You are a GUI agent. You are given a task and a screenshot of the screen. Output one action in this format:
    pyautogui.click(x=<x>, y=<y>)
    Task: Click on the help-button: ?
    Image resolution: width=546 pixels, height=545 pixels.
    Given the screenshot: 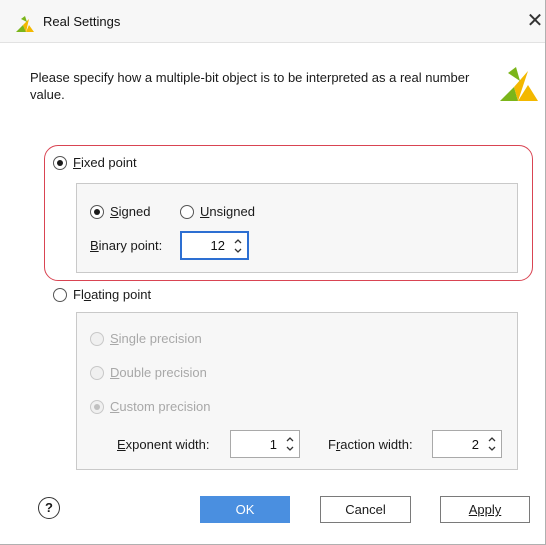 What is the action you would take?
    pyautogui.click(x=49, y=508)
    